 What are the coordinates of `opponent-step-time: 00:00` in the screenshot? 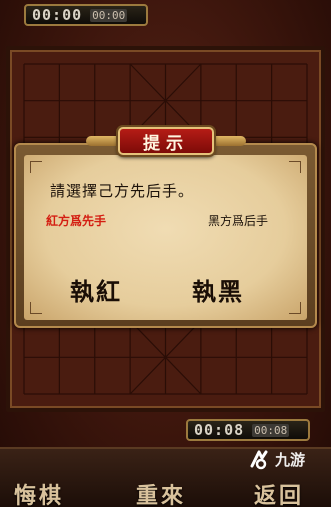 It's located at (109, 15).